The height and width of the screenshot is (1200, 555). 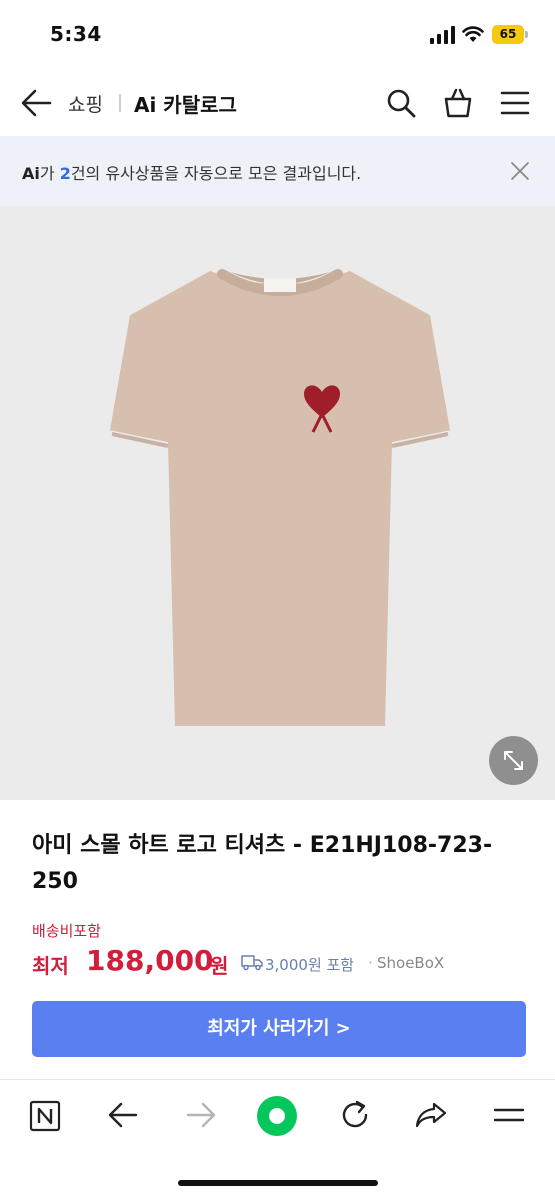 I want to click on search-icon, so click(x=401, y=103).